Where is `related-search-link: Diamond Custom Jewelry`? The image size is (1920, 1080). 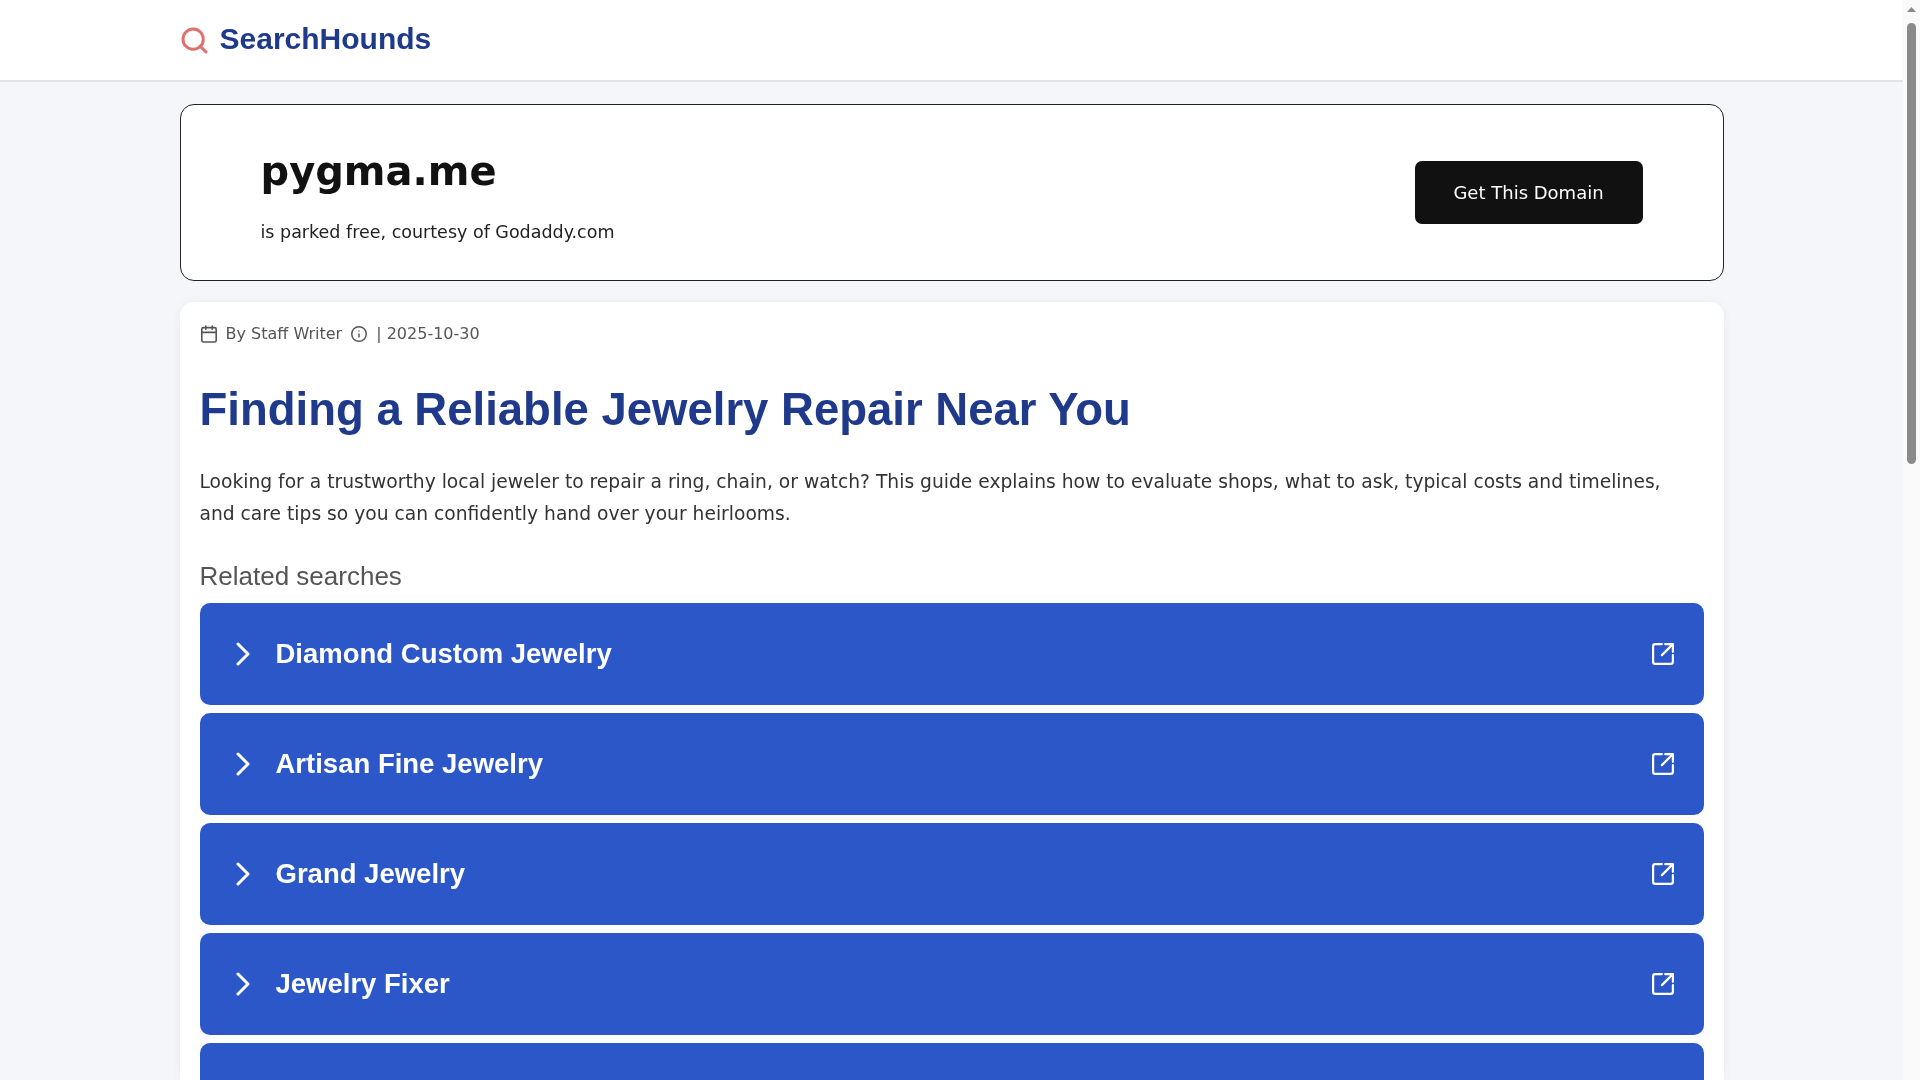 related-search-link: Diamond Custom Jewelry is located at coordinates (951, 654).